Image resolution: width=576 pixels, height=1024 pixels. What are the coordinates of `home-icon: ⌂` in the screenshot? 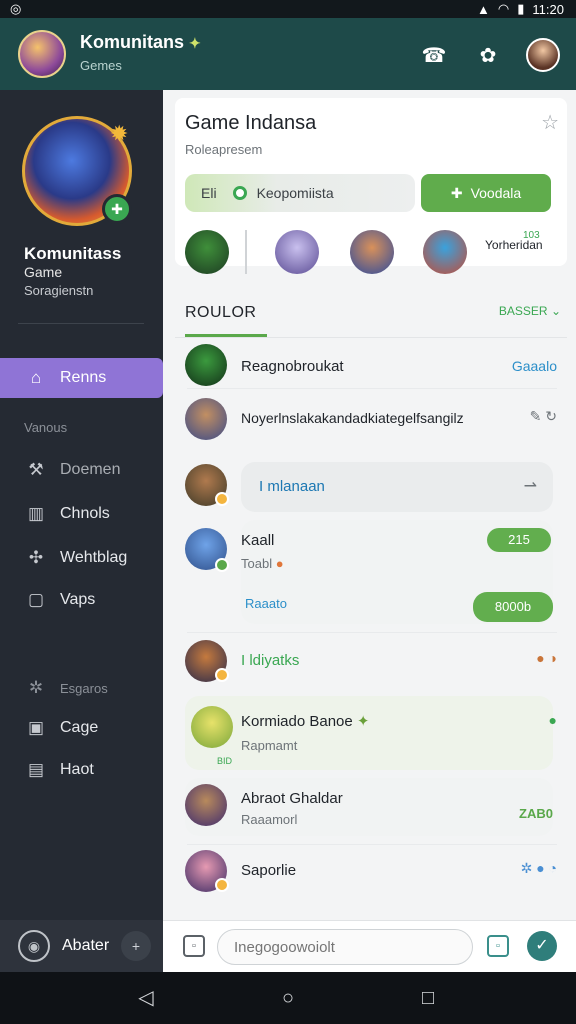 It's located at (36, 377).